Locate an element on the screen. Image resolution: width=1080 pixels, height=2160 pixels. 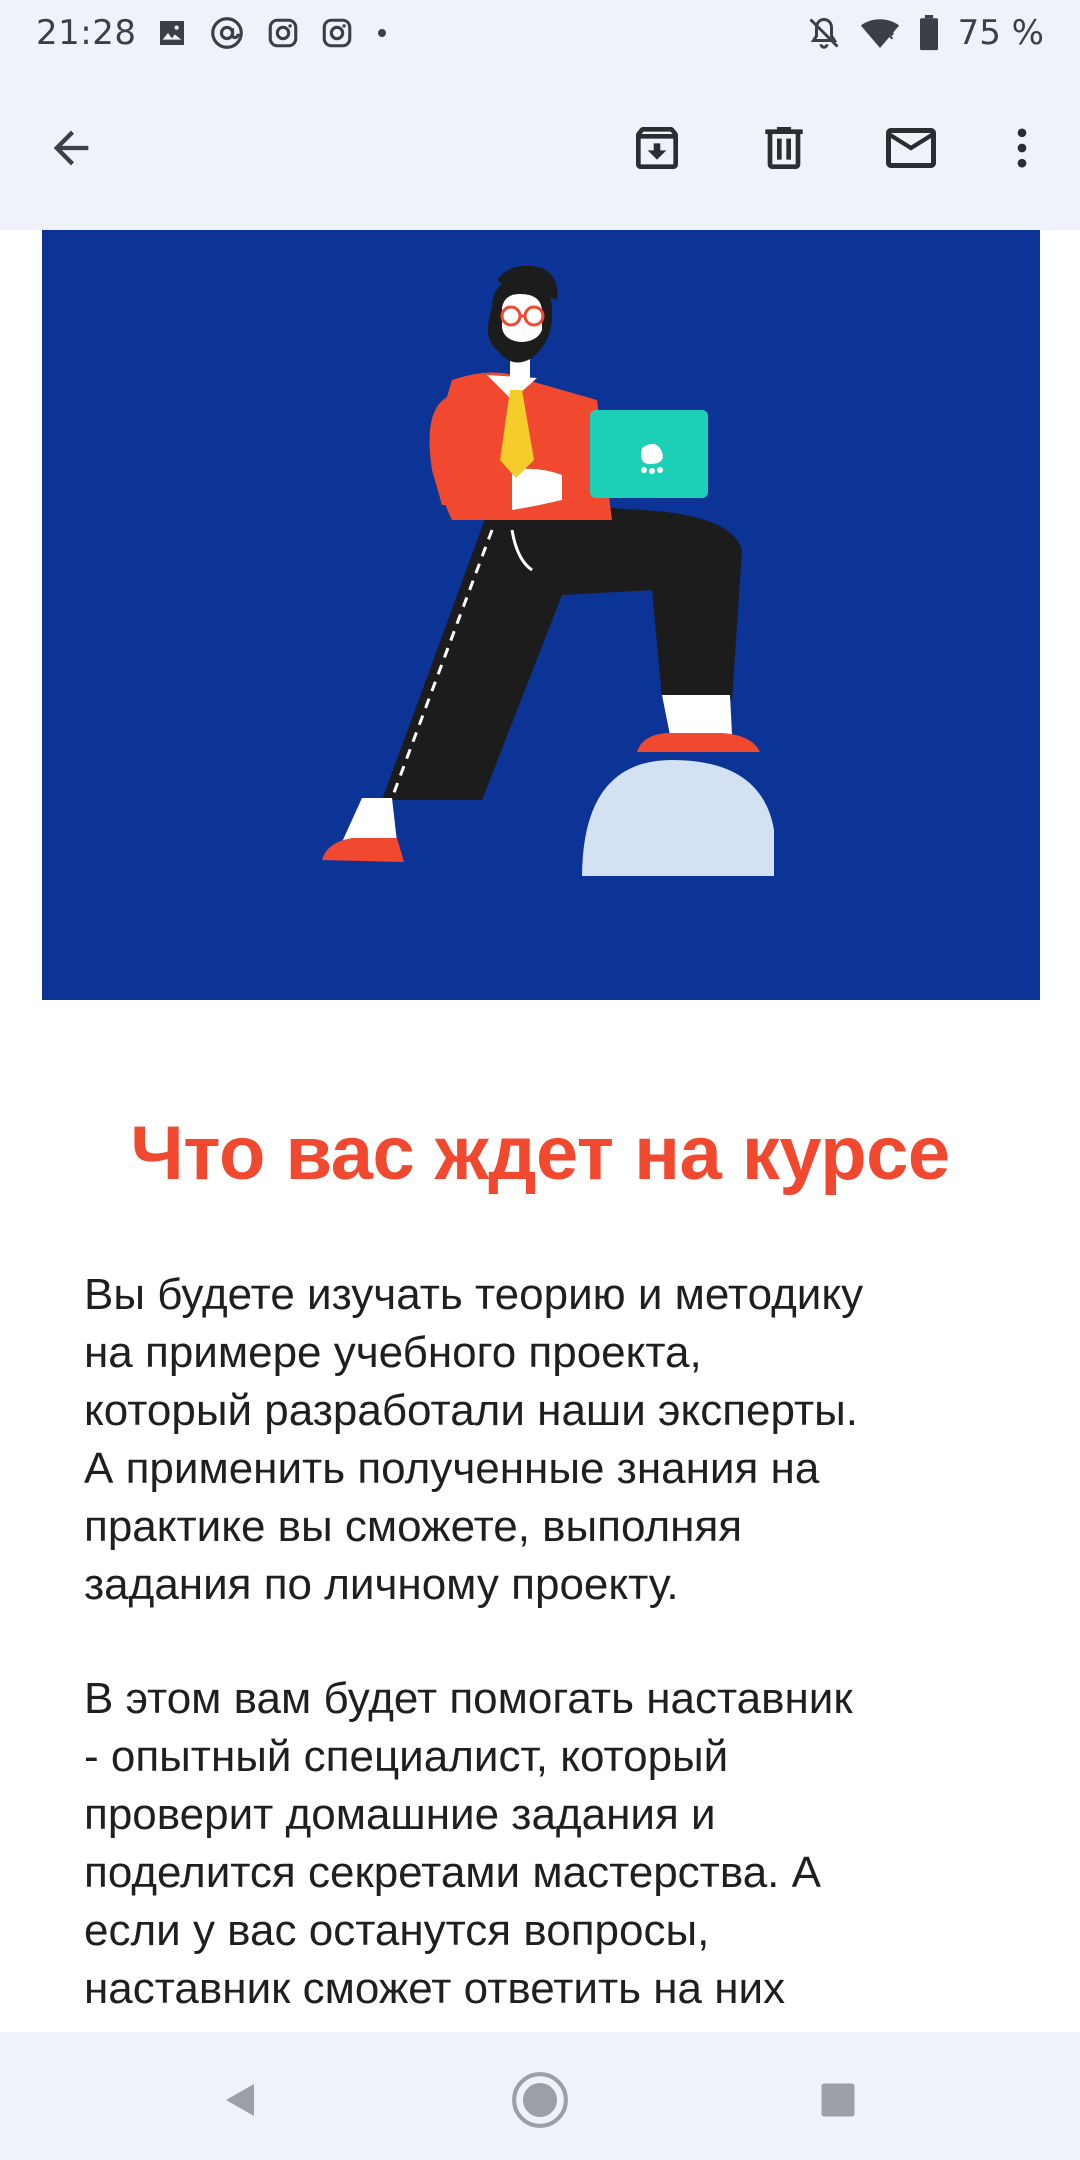
recents-square-icon is located at coordinates (838, 2100).